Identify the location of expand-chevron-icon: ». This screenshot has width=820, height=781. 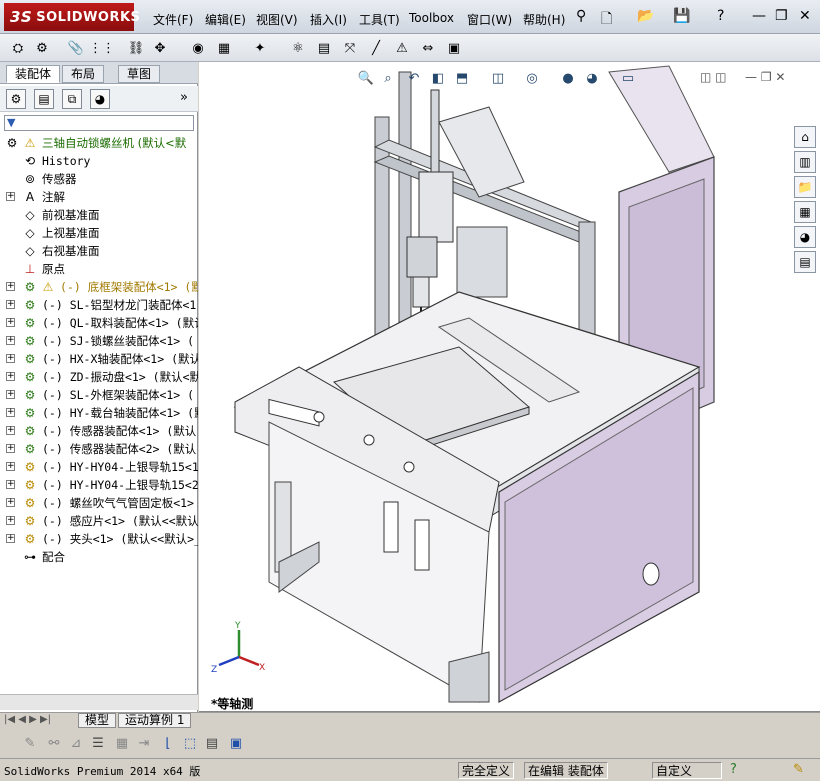
(184, 97).